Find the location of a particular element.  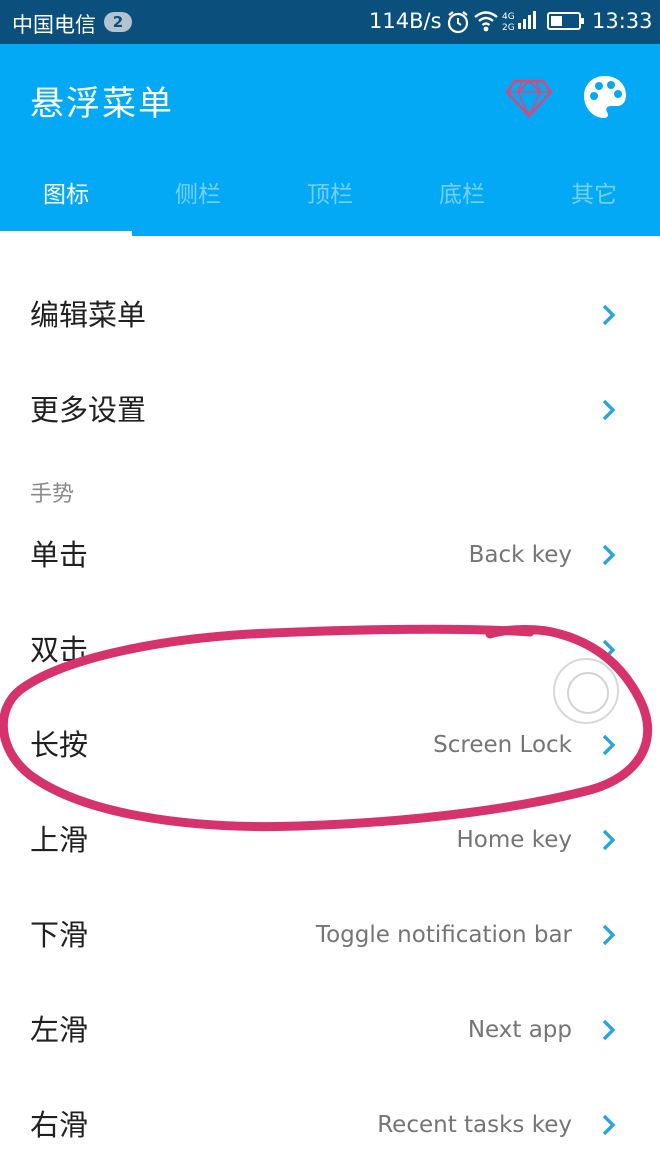

tab-label: 其它 is located at coordinates (594, 195).